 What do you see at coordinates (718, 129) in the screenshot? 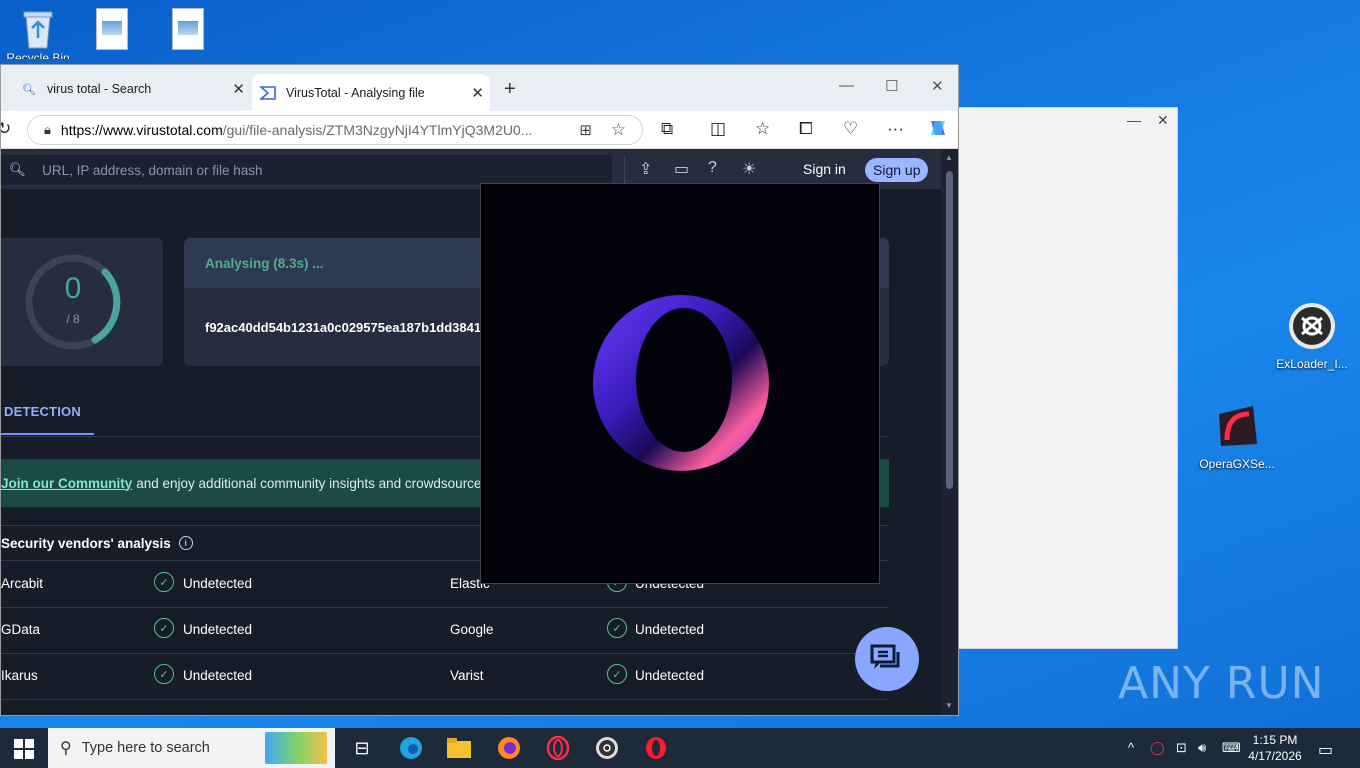
I see `split-screen-icon: ◫` at bounding box center [718, 129].